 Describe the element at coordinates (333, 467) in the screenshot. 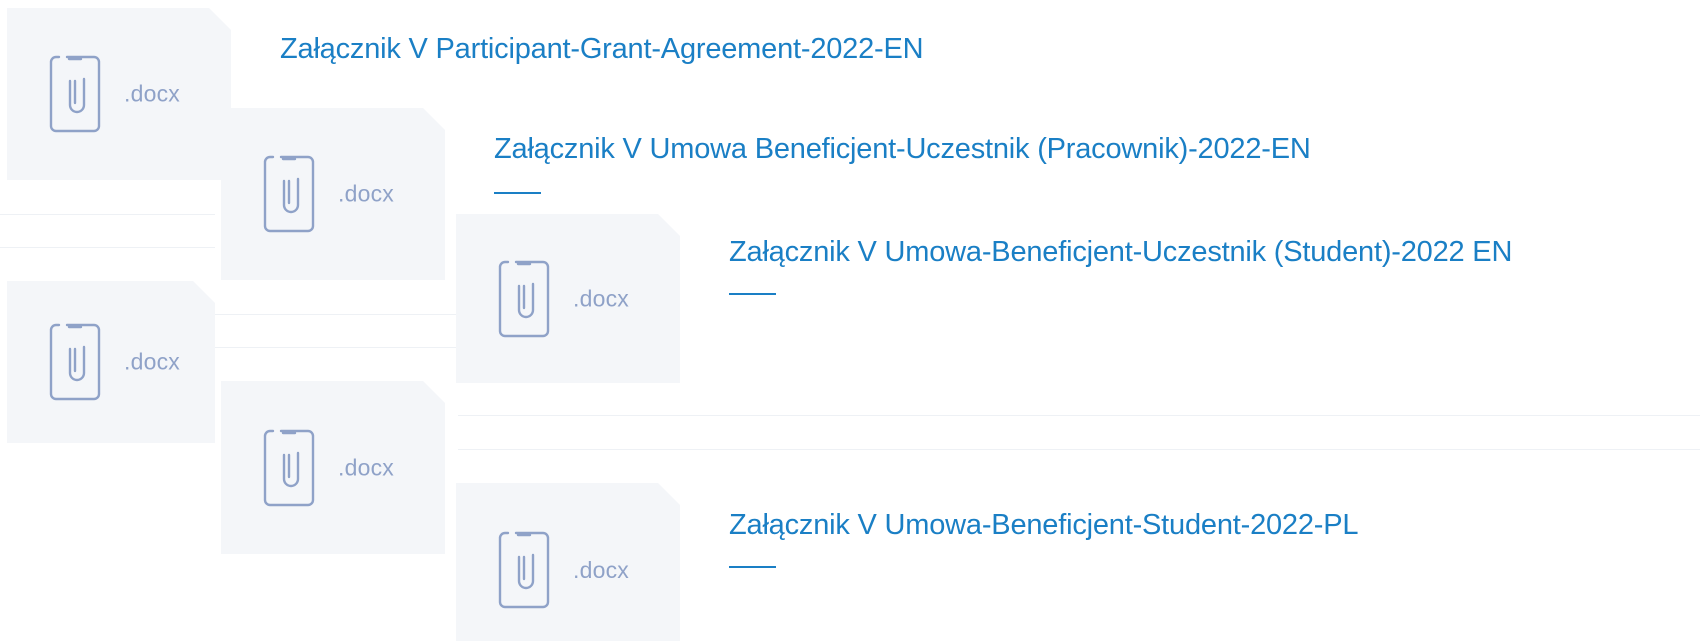

I see `file-icon-5: .docx` at that location.